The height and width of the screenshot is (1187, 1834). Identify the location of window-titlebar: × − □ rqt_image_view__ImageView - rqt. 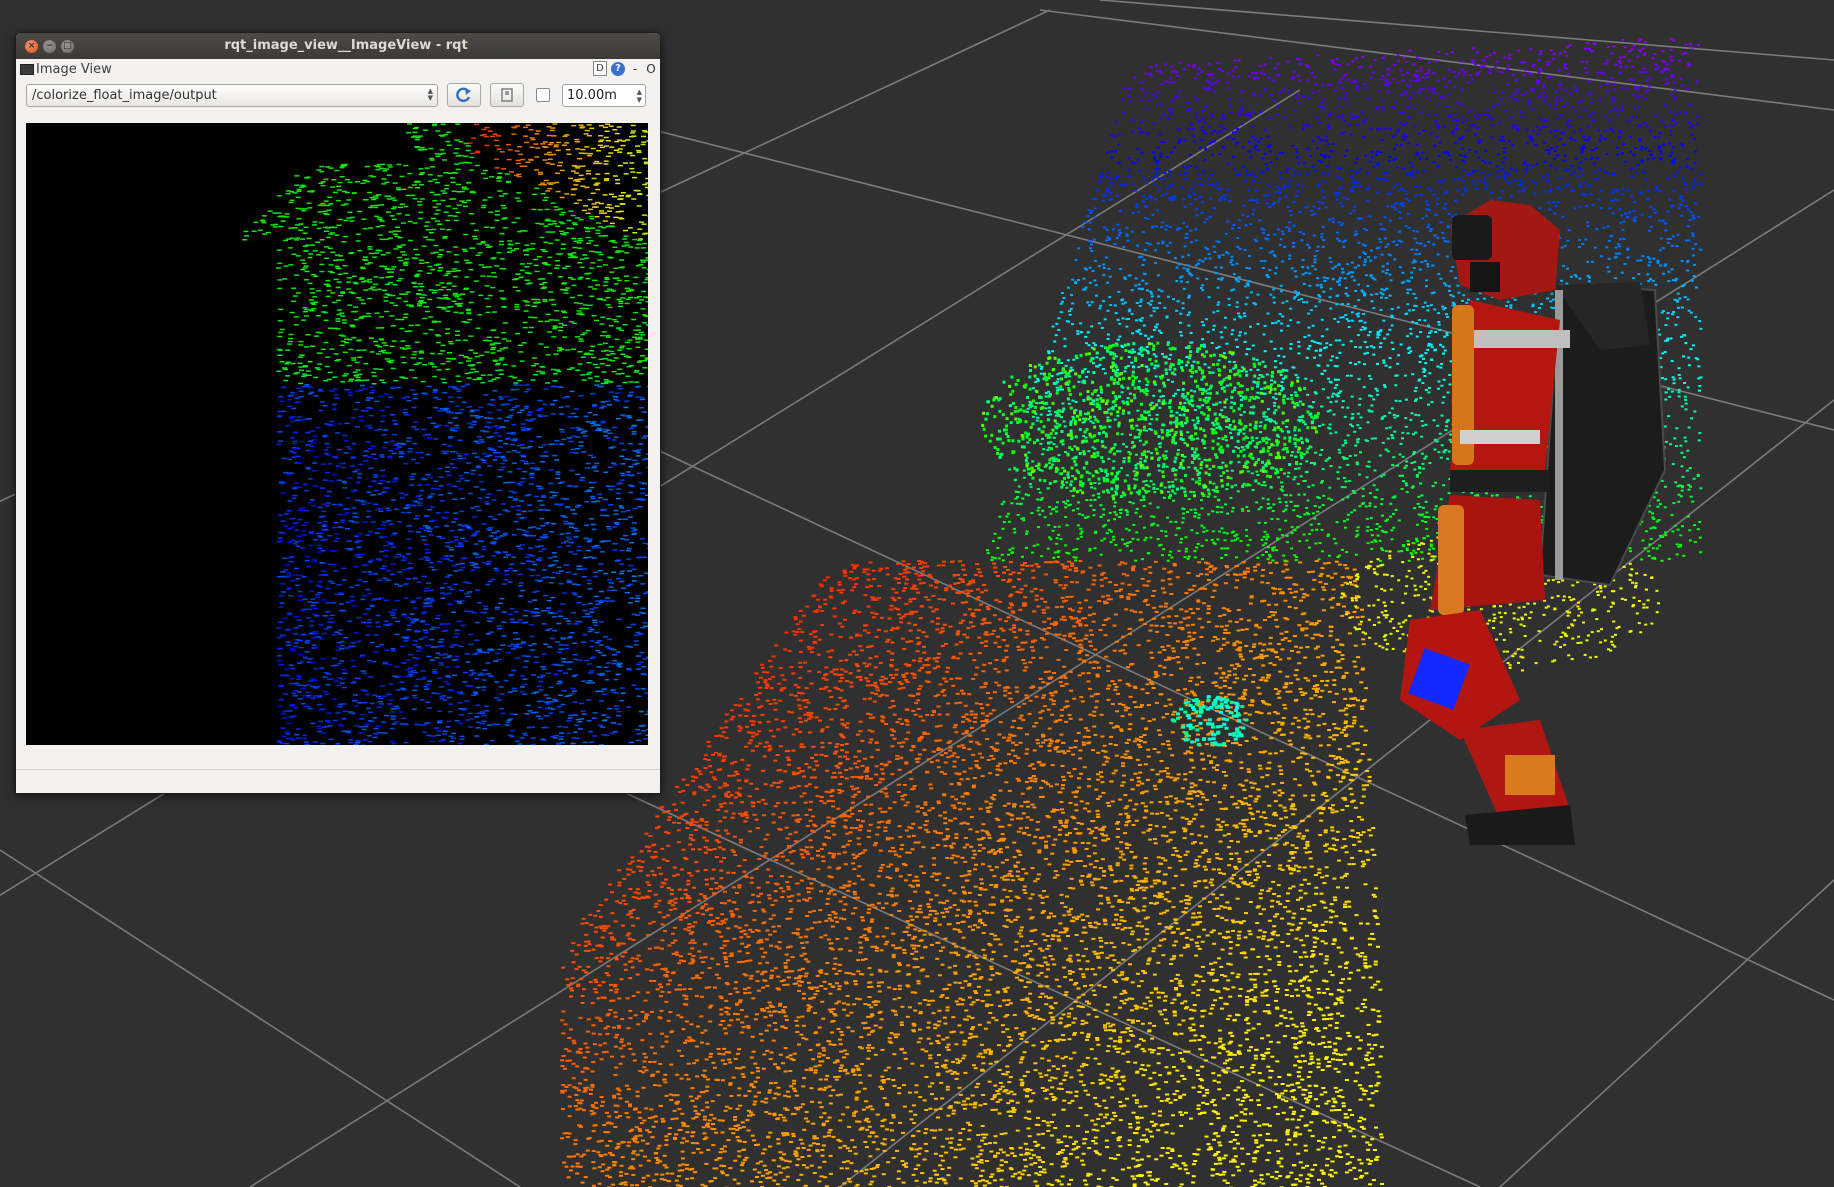
(338, 46).